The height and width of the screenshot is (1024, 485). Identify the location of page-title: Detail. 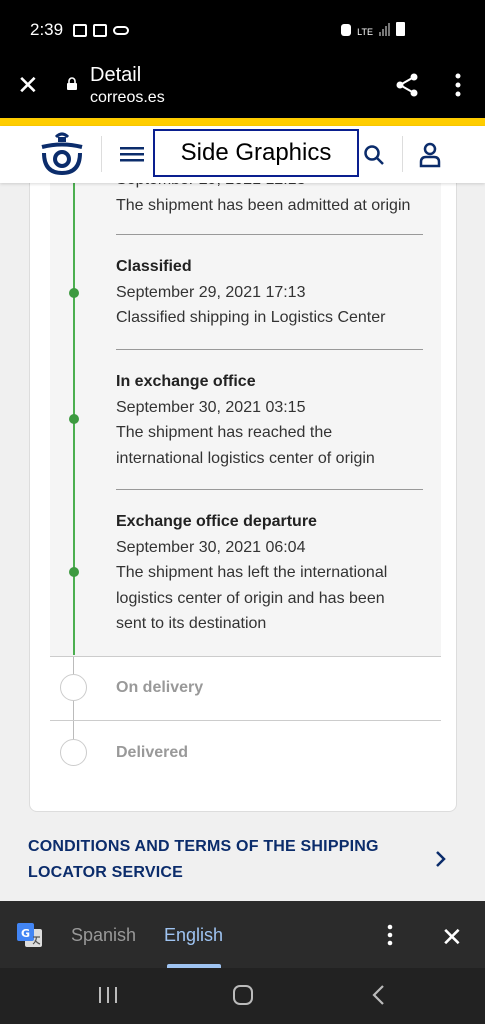
(116, 75).